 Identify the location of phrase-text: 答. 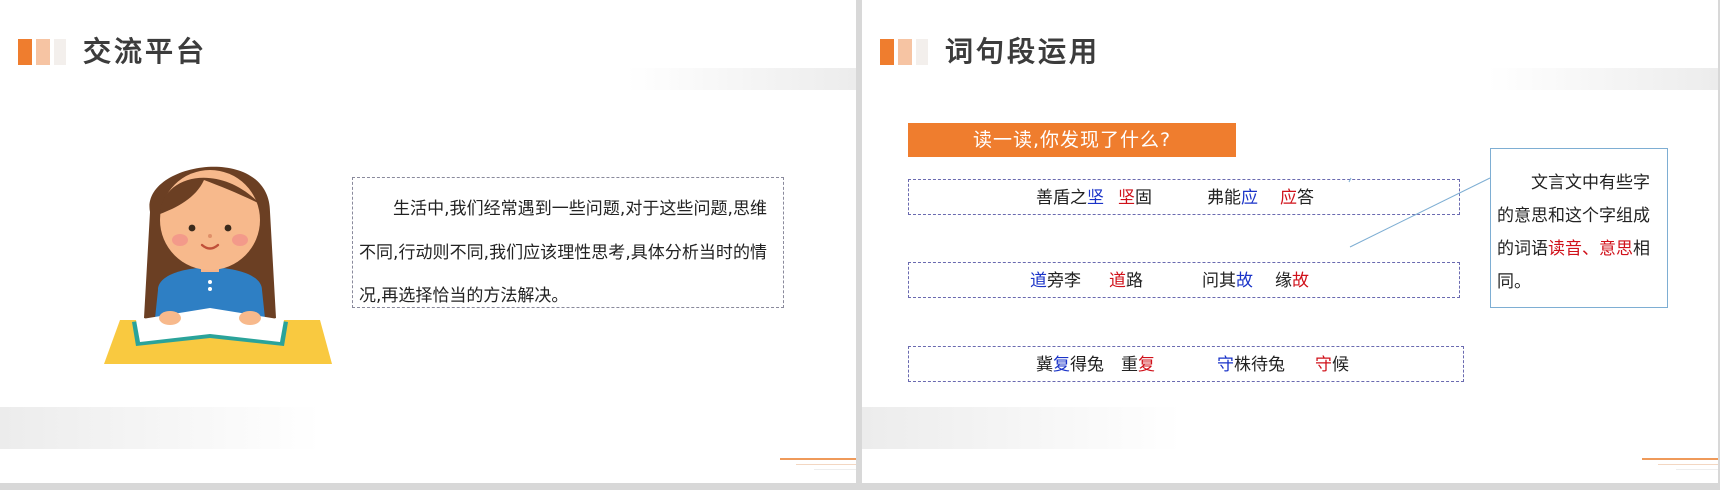
(1305, 198).